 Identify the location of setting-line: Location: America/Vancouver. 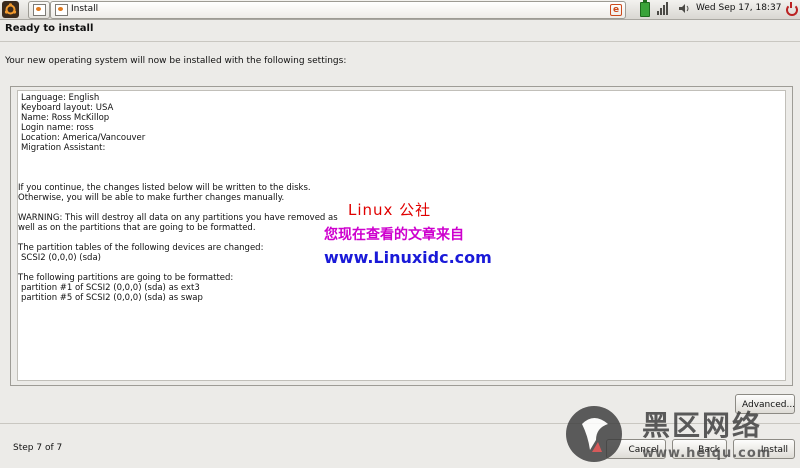
(83, 138).